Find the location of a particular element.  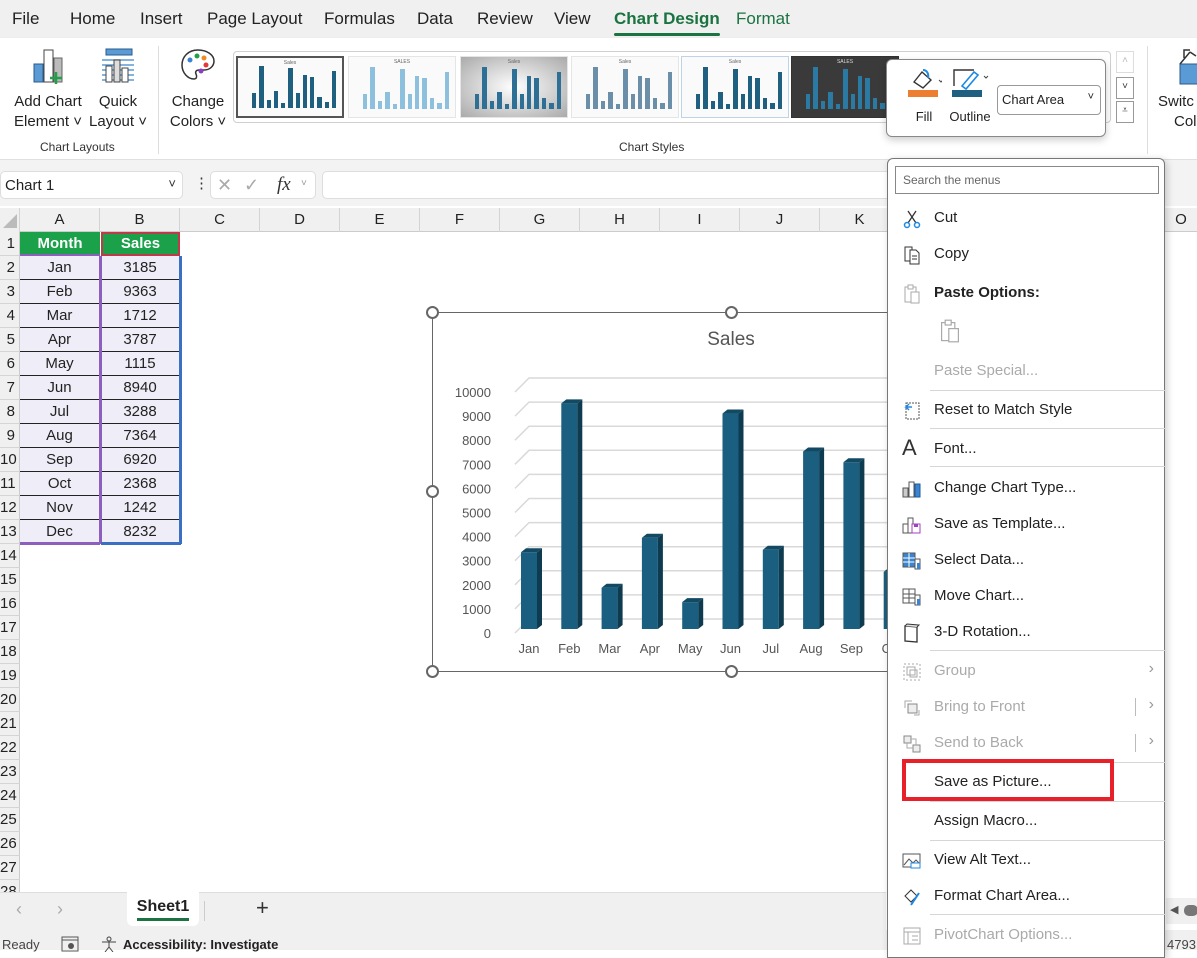

row-header-9: 9 is located at coordinates (10, 436).